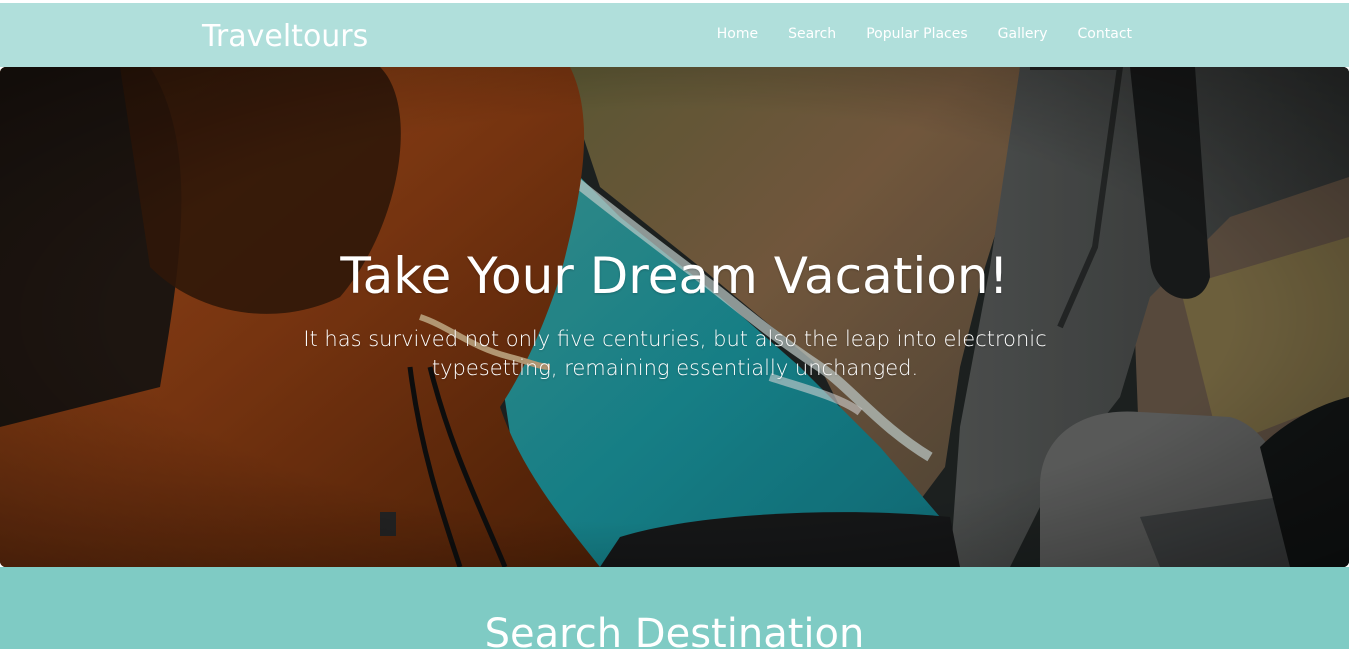 The image size is (1351, 649). What do you see at coordinates (916, 34) in the screenshot?
I see `nav-link-popular-places: Popular Places` at bounding box center [916, 34].